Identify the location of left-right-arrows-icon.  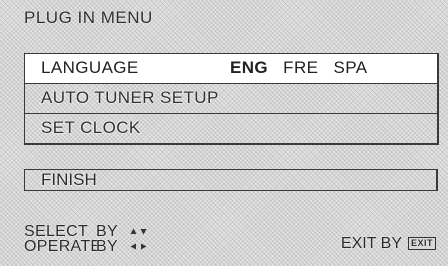
(138, 246).